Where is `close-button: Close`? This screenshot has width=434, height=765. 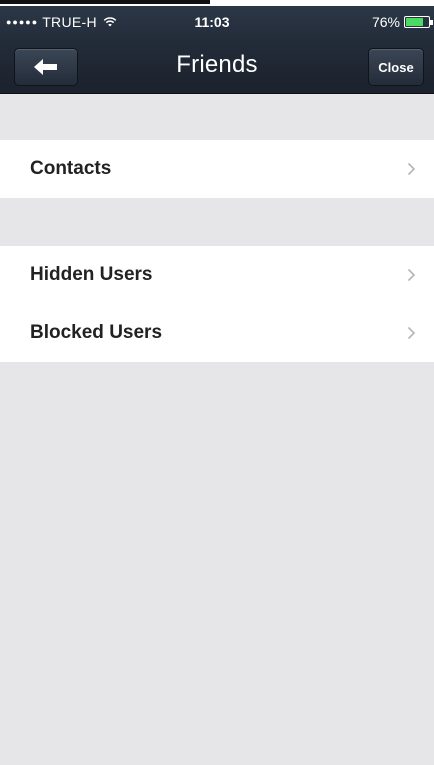
close-button: Close is located at coordinates (396, 67).